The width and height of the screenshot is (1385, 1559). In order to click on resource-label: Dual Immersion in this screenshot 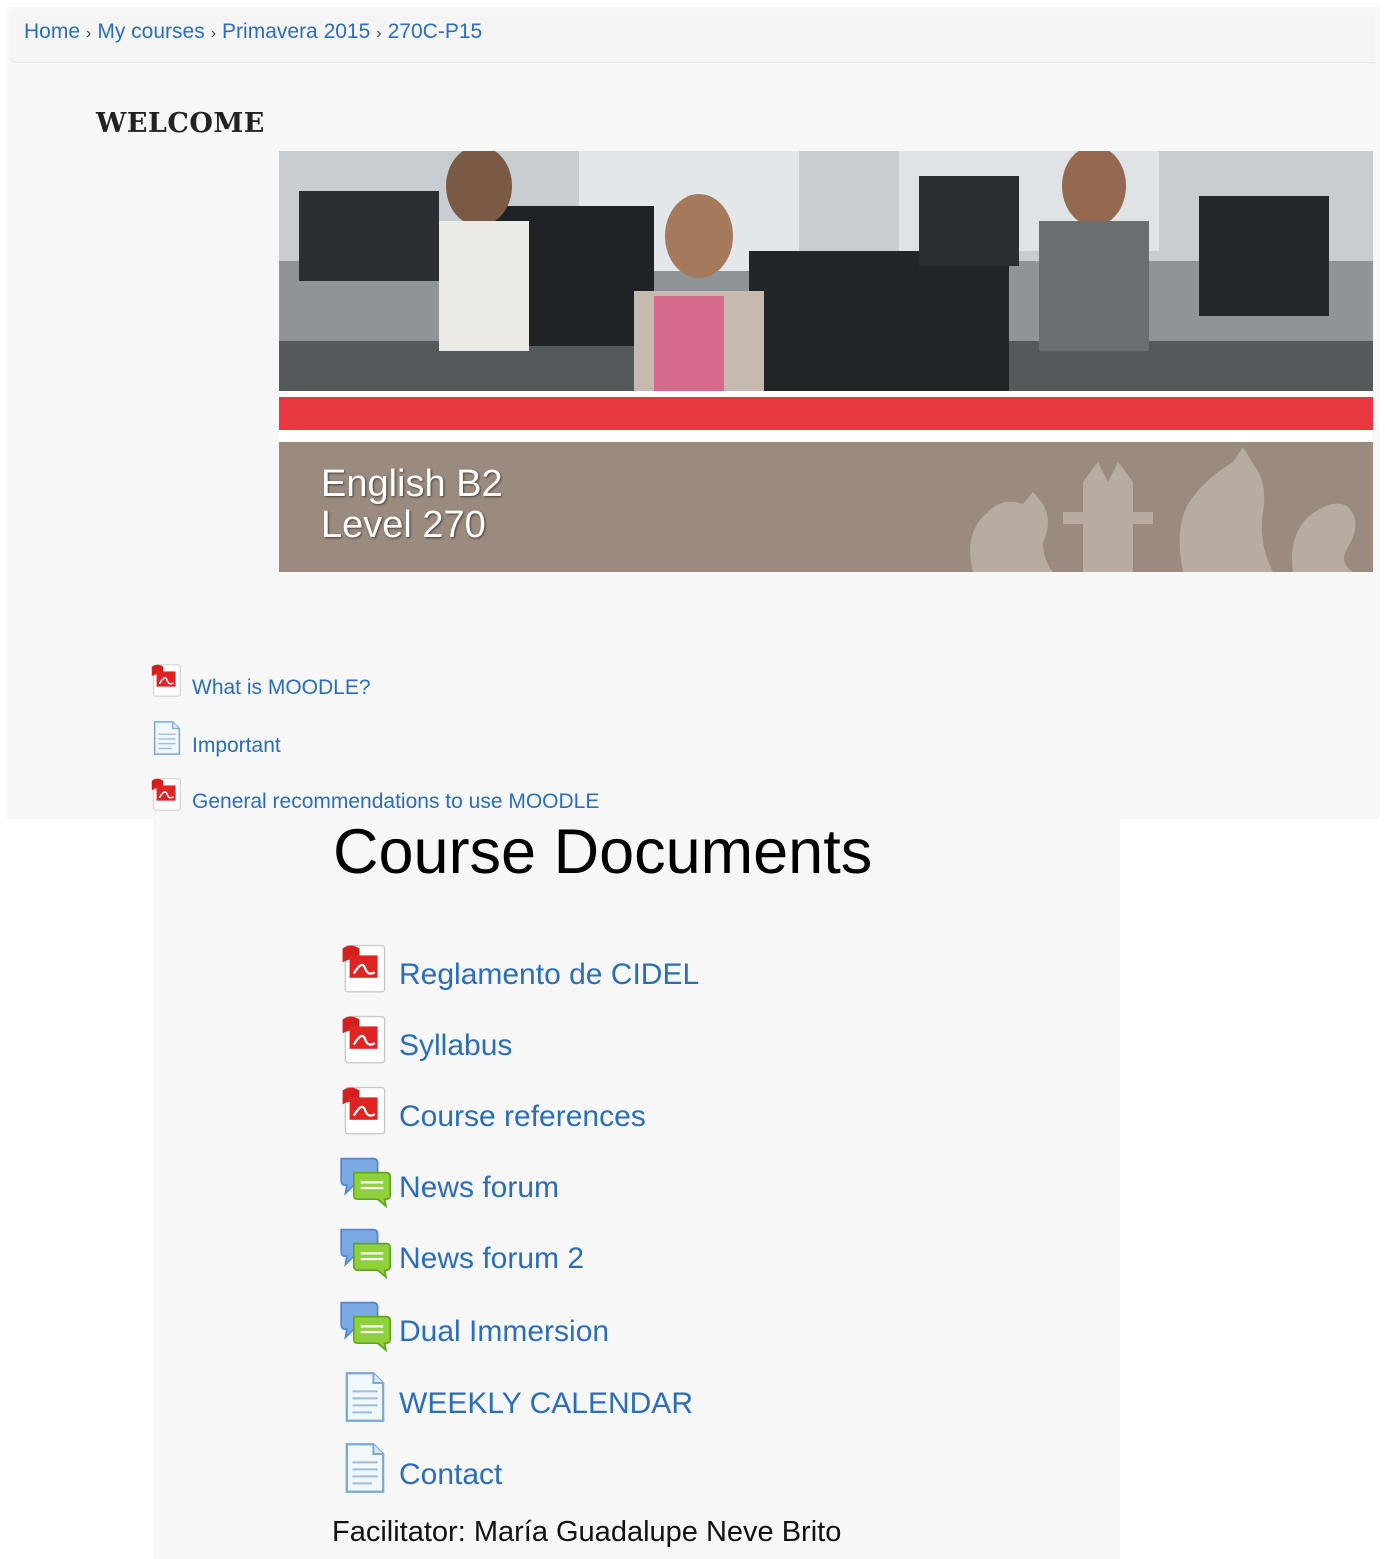, I will do `click(504, 1332)`.